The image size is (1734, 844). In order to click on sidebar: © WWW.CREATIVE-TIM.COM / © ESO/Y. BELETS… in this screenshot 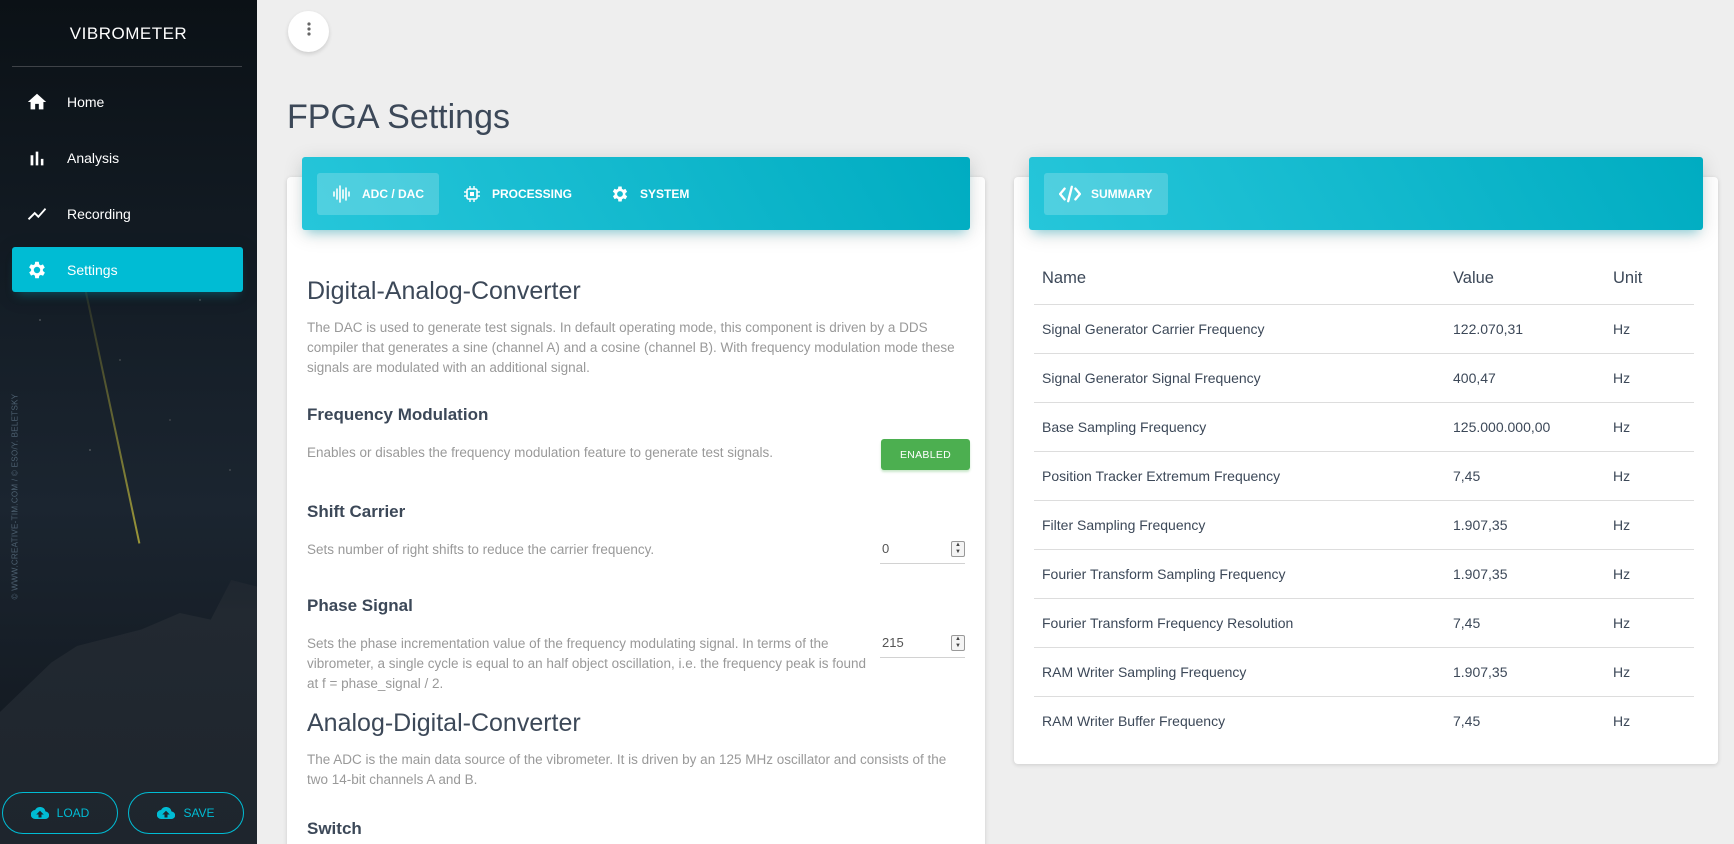, I will do `click(128, 422)`.